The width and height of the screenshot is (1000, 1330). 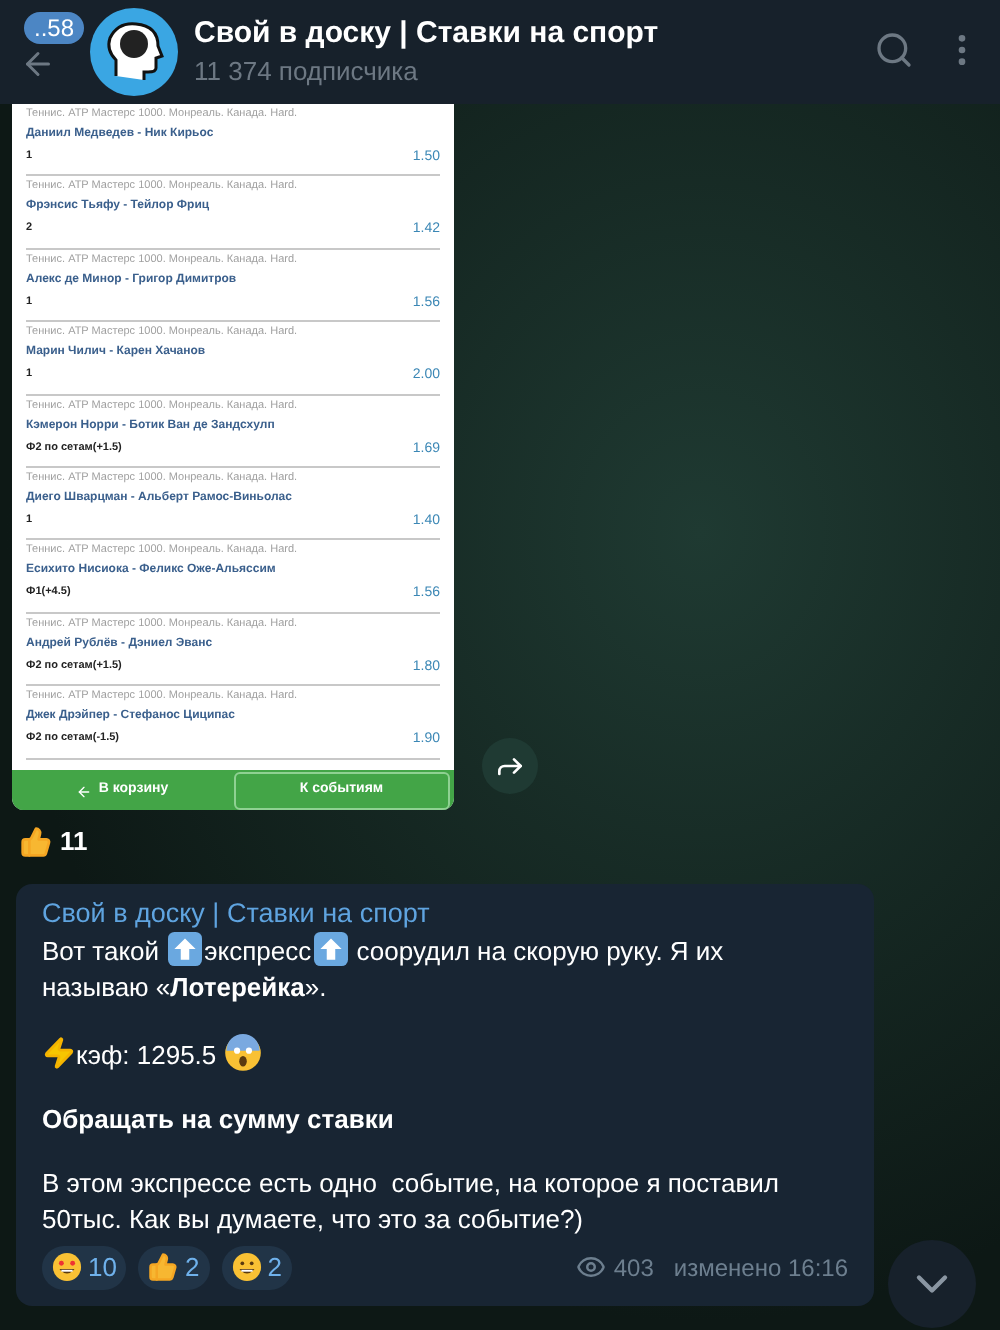 I want to click on lightning-icon, so click(x=59, y=1052).